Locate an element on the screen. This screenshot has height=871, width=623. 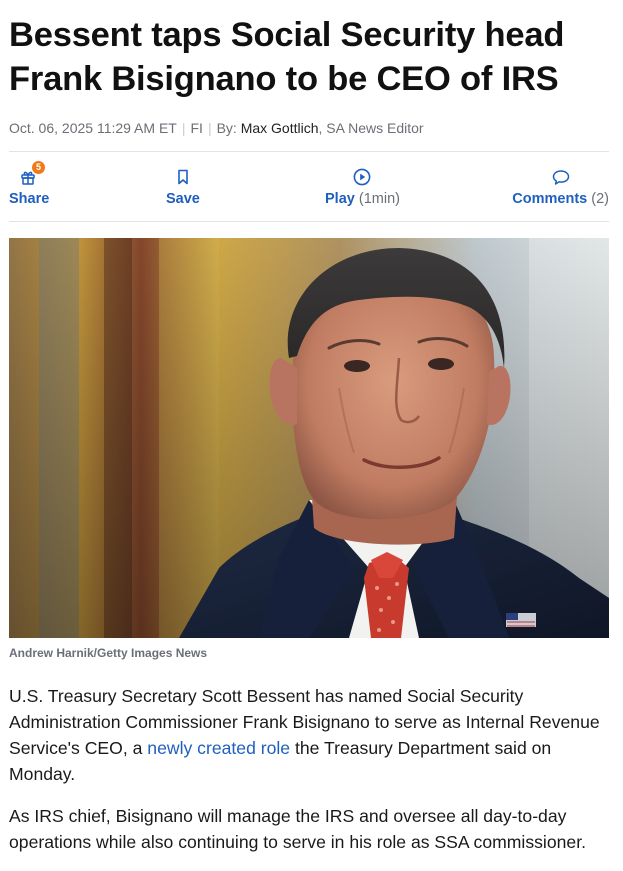
bookmark-icon is located at coordinates (183, 177).